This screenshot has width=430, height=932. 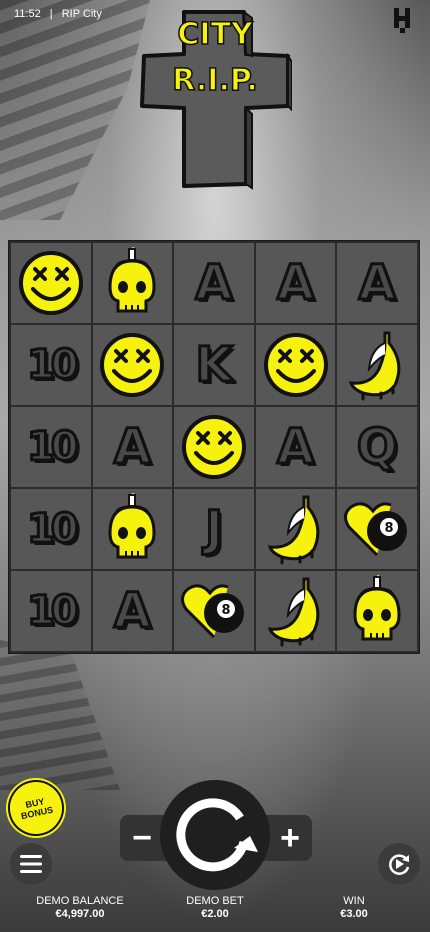 What do you see at coordinates (215, 914) in the screenshot?
I see `bet-value: €2.00` at bounding box center [215, 914].